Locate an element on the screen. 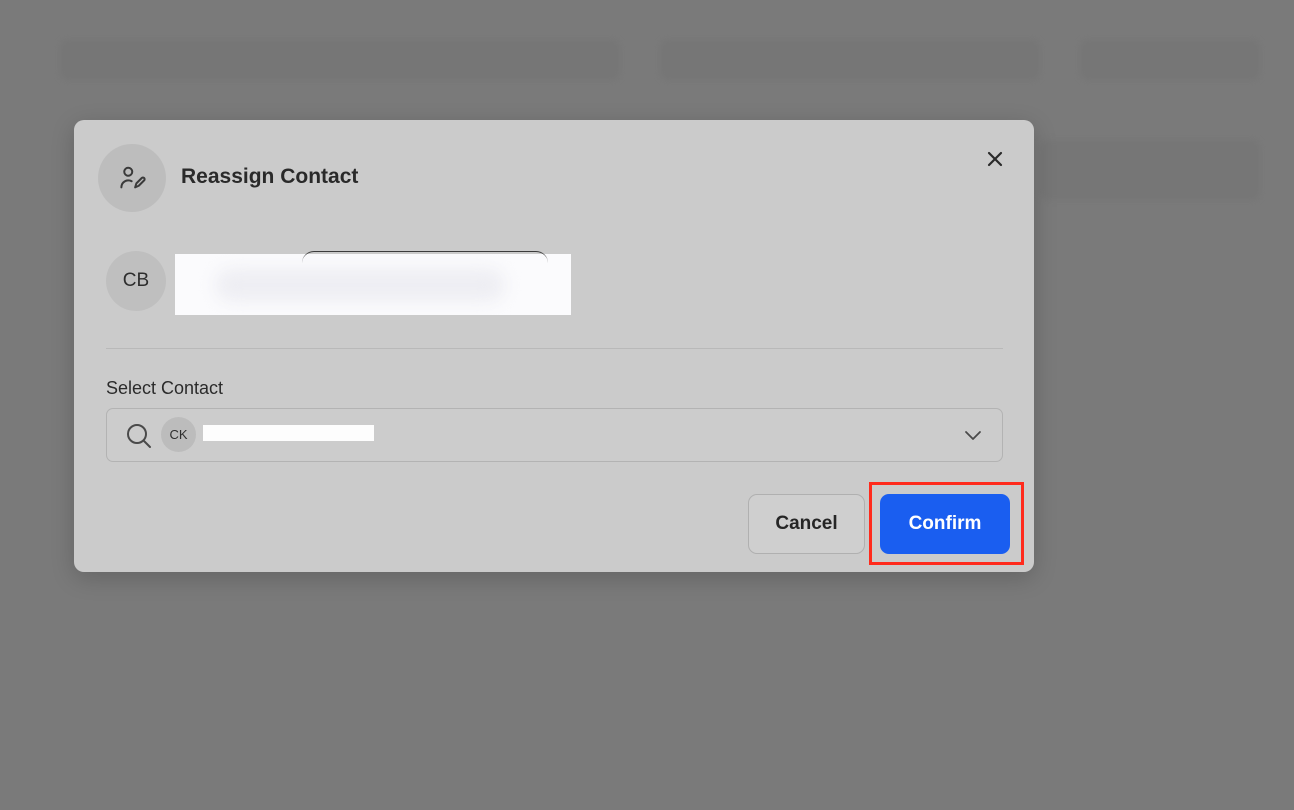 The width and height of the screenshot is (1294, 810). cancel-button: Cancel is located at coordinates (806, 524).